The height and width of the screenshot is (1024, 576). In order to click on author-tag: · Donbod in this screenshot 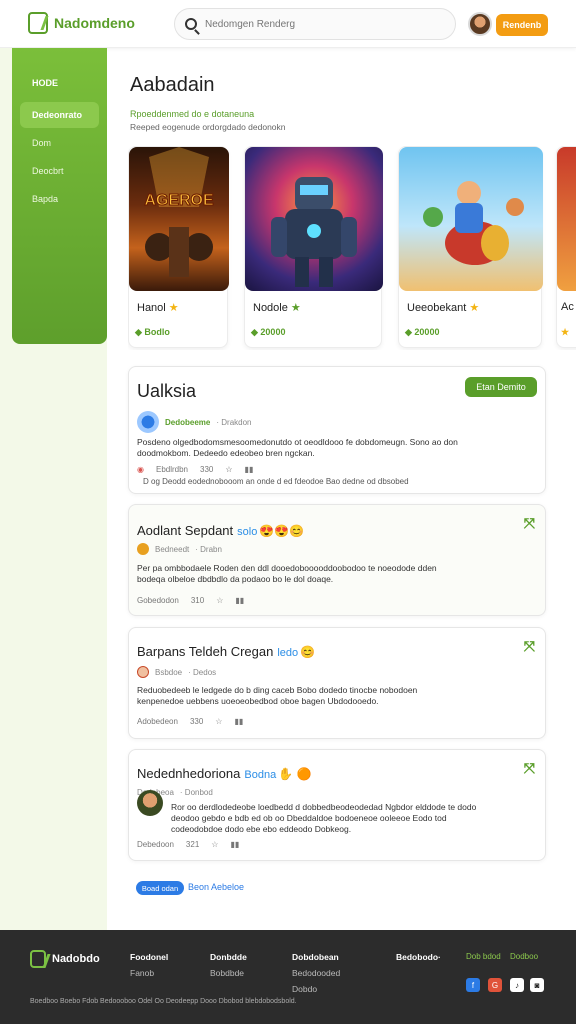, I will do `click(196, 792)`.